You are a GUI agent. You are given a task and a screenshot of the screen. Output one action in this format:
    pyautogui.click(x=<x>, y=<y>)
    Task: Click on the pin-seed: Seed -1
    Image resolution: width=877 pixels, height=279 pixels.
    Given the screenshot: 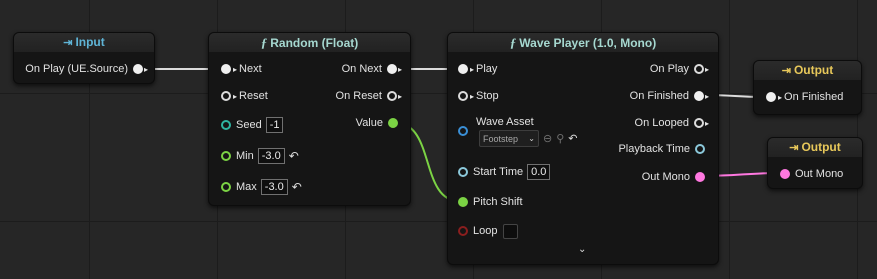 What is the action you would take?
    pyautogui.click(x=252, y=125)
    